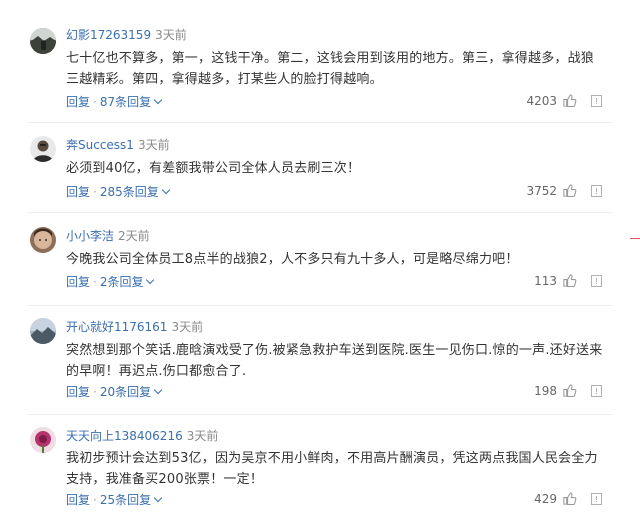  I want to click on reply-count-toggle: 20条回复, so click(131, 392).